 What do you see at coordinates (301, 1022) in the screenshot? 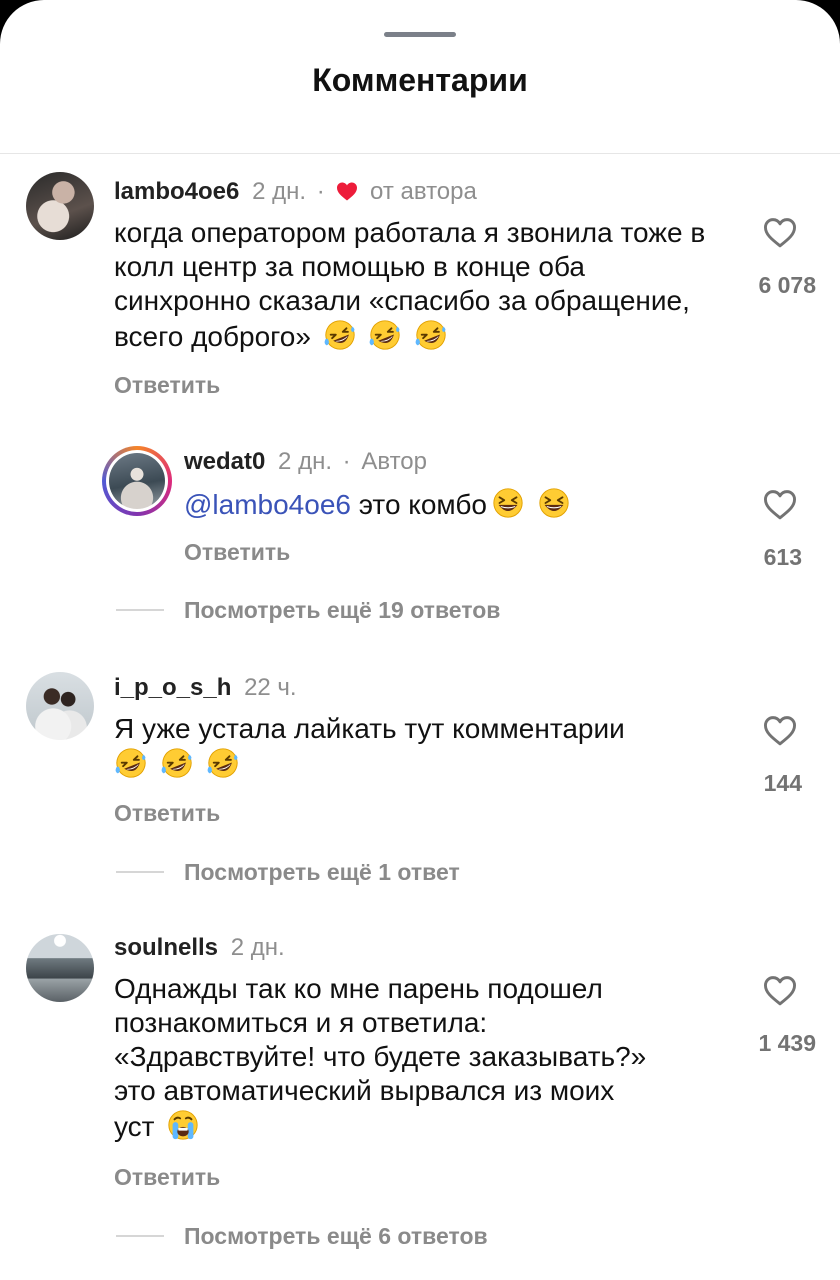
I see `comment-line: познакомиться и я ответила:` at bounding box center [301, 1022].